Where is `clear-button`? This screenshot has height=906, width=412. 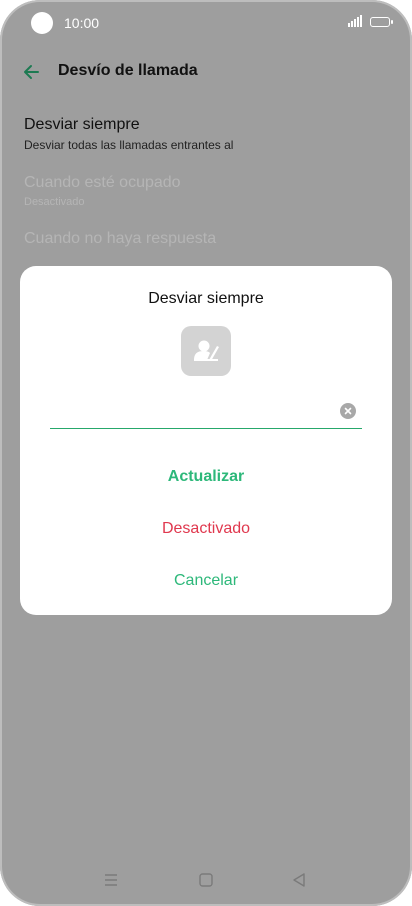 clear-button is located at coordinates (348, 411).